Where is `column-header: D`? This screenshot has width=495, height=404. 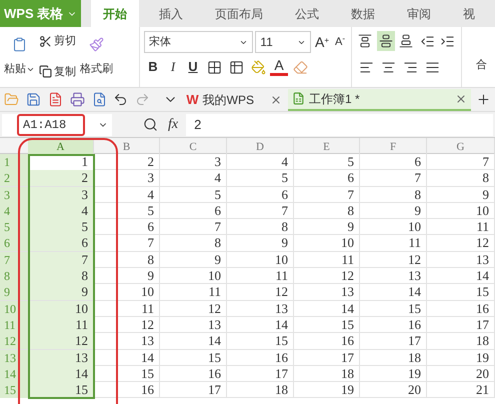
column-header: D is located at coordinates (260, 147).